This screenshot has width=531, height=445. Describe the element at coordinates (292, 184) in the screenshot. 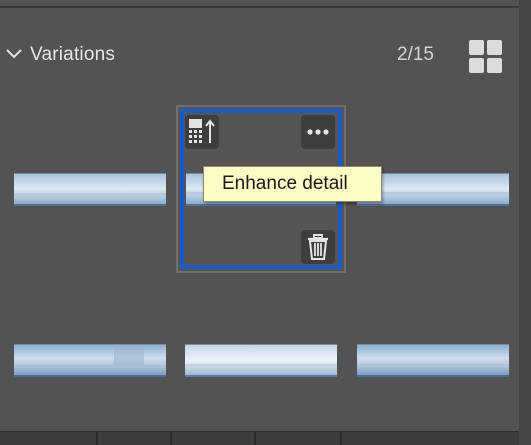

I see `enhance-detail-tooltip: Enhance detail` at that location.